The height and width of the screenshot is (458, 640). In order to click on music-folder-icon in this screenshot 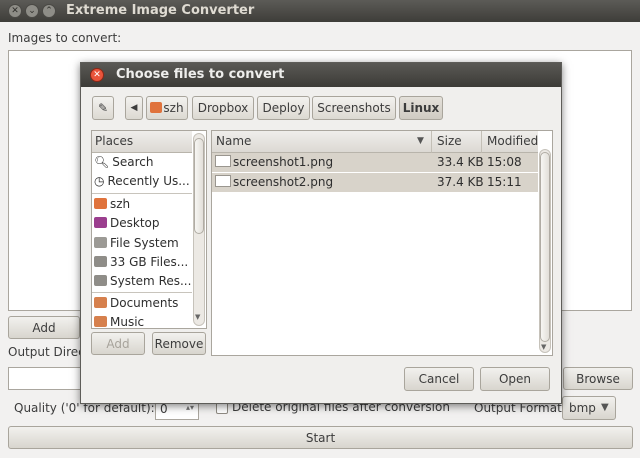, I will do `click(100, 321)`.